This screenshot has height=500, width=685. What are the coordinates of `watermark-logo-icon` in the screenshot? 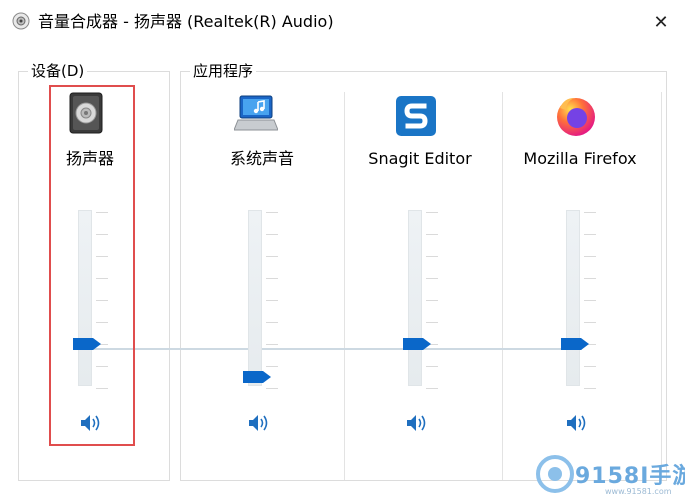 It's located at (555, 474).